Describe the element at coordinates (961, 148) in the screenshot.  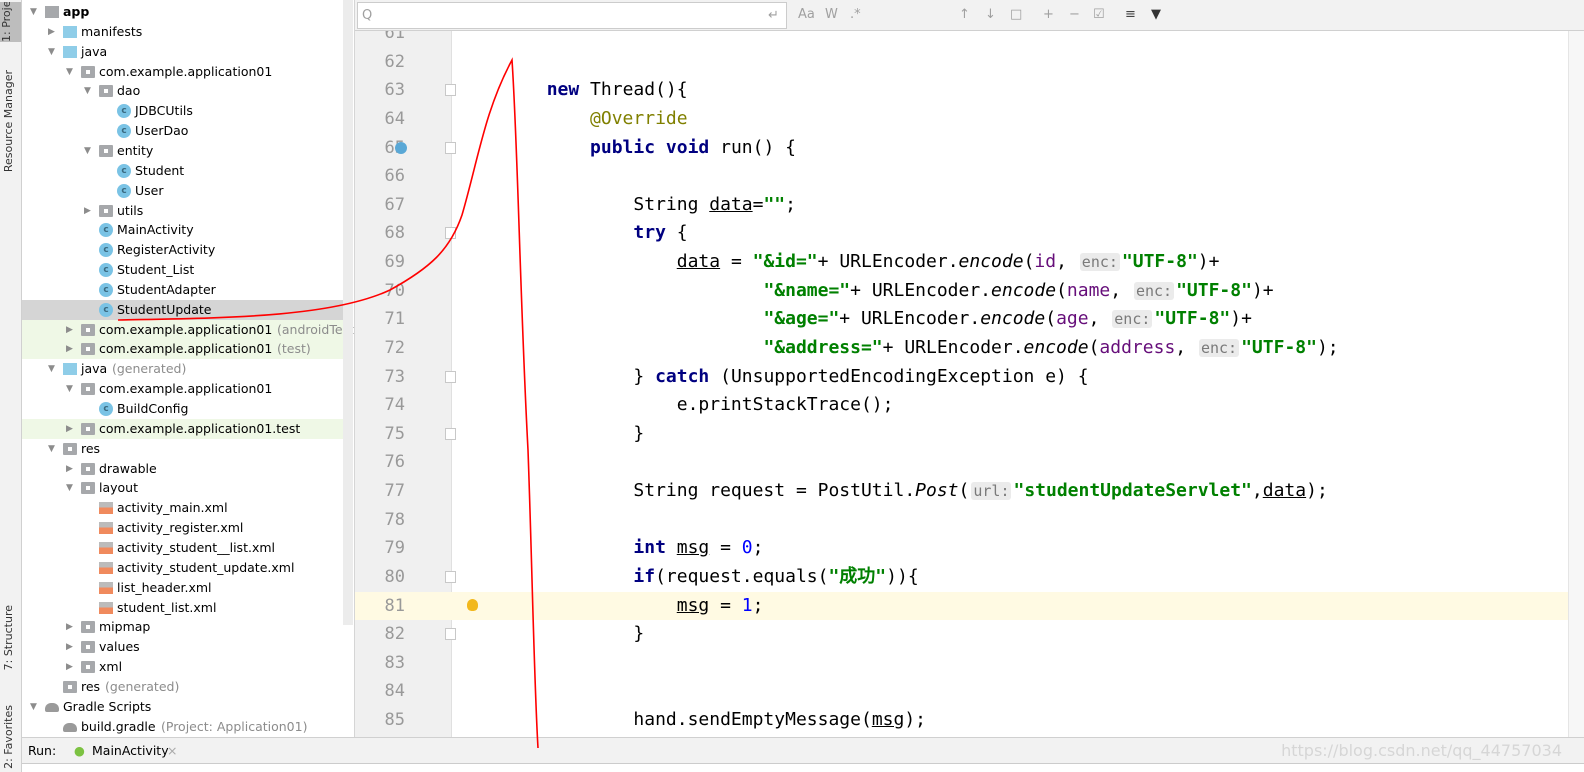
I see `code-line: 65 public void run() {` at that location.